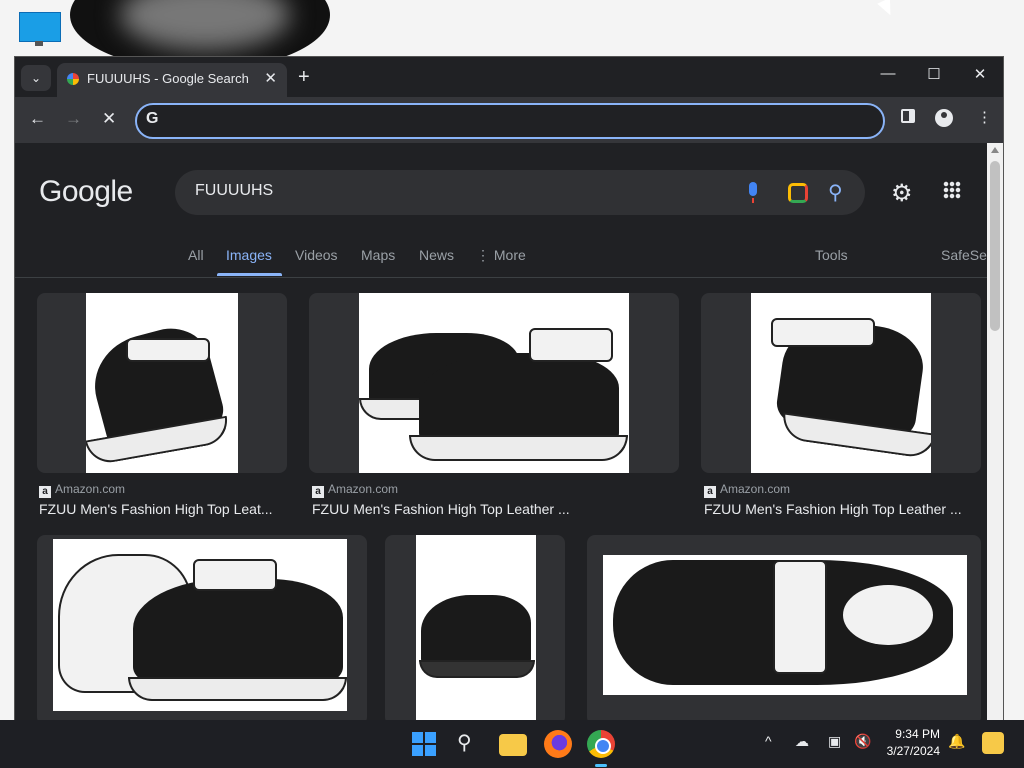 The width and height of the screenshot is (1024, 768). I want to click on volume-muted-icon: 🔇, so click(862, 741).